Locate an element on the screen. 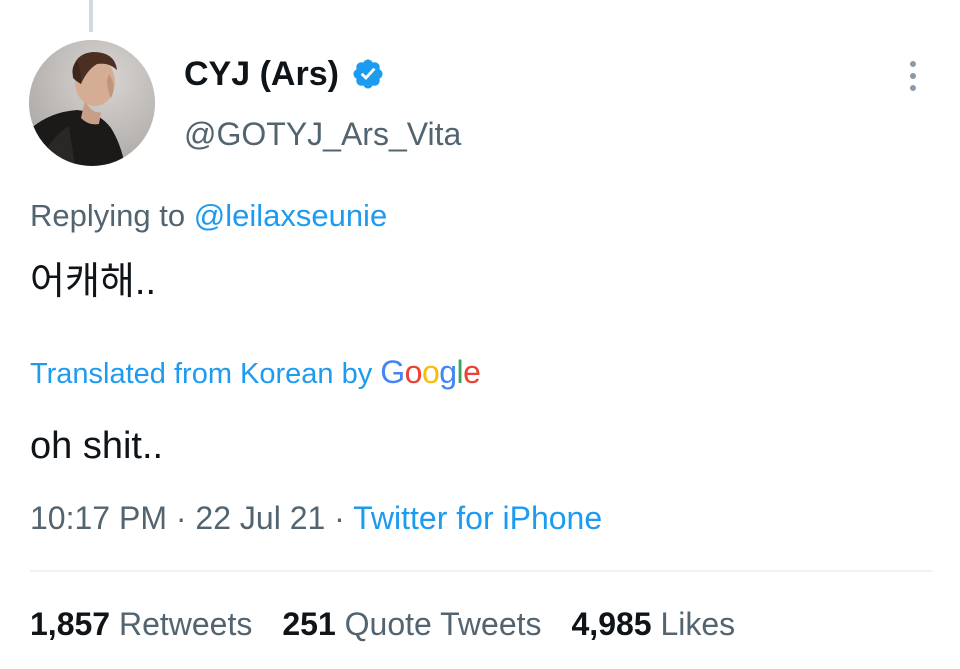 The width and height of the screenshot is (960, 669). google-logo-letter: g is located at coordinates (448, 372).